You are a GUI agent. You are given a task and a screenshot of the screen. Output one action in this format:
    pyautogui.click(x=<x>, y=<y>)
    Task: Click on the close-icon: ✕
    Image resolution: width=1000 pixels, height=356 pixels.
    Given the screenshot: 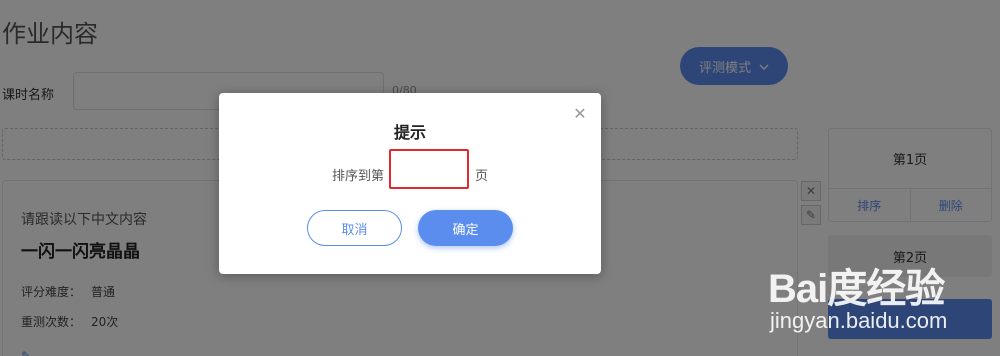 What is the action you would take?
    pyautogui.click(x=580, y=114)
    